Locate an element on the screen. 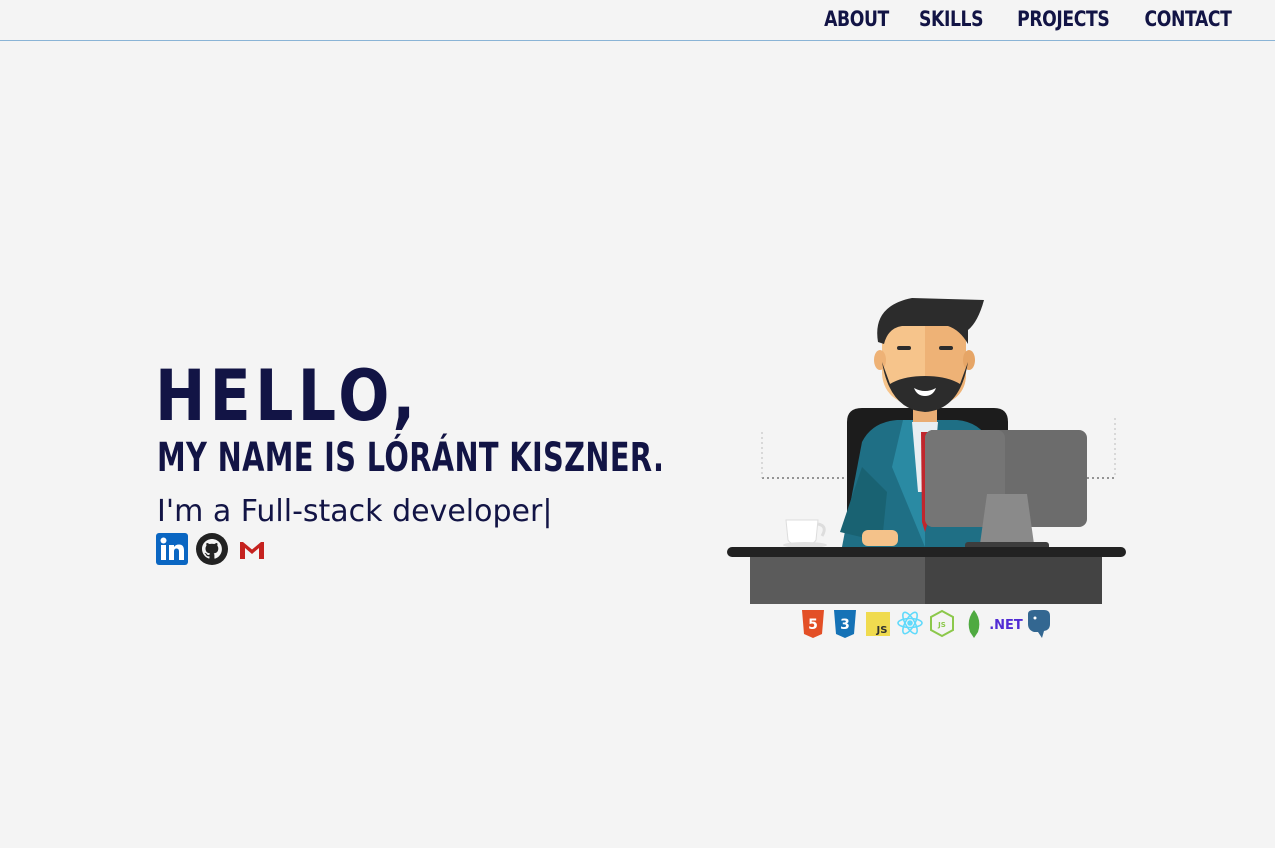  nav-link-skills: Skills is located at coordinates (951, 19).